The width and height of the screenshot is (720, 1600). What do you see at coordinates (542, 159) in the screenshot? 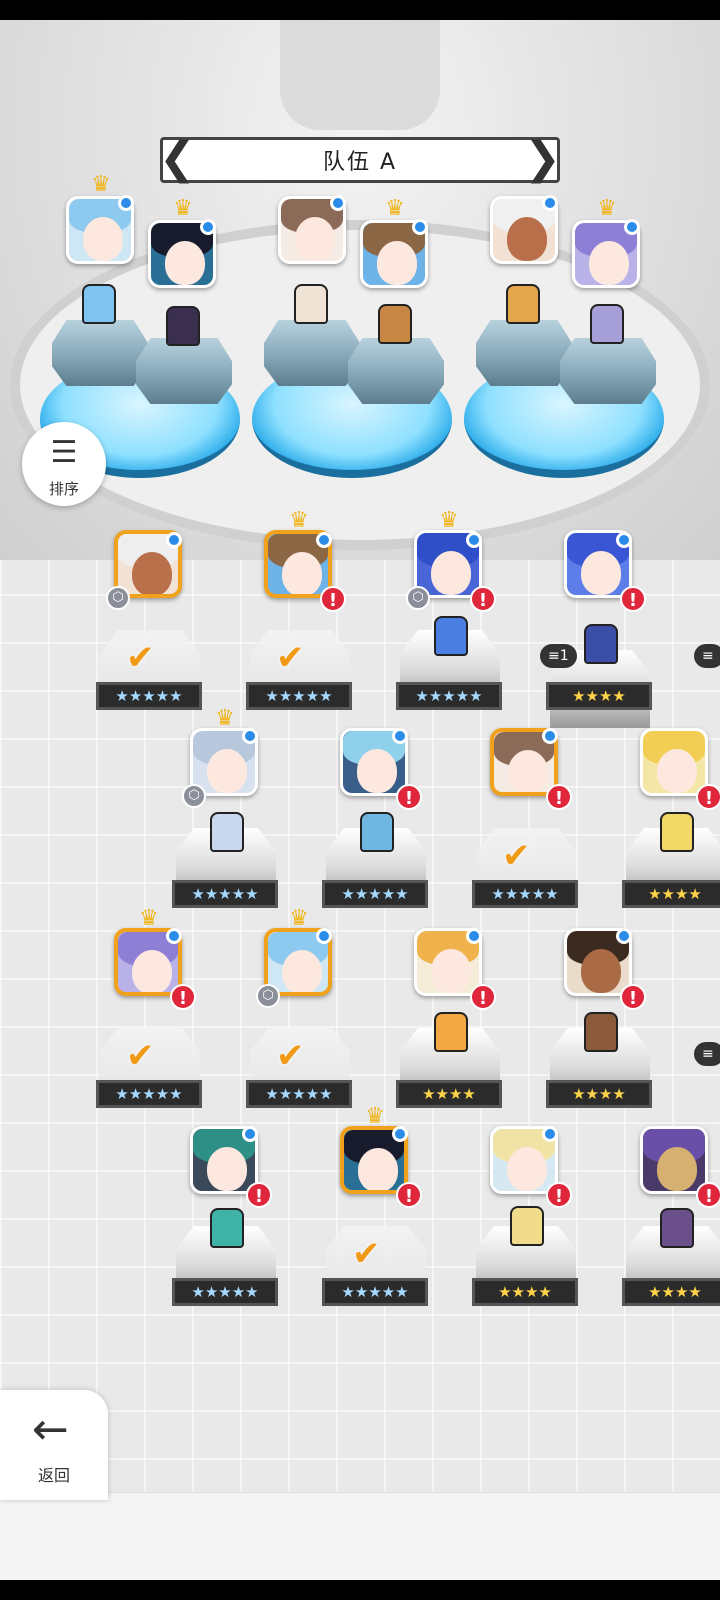
I see `next-team-arrow-icon: ❯` at bounding box center [542, 159].